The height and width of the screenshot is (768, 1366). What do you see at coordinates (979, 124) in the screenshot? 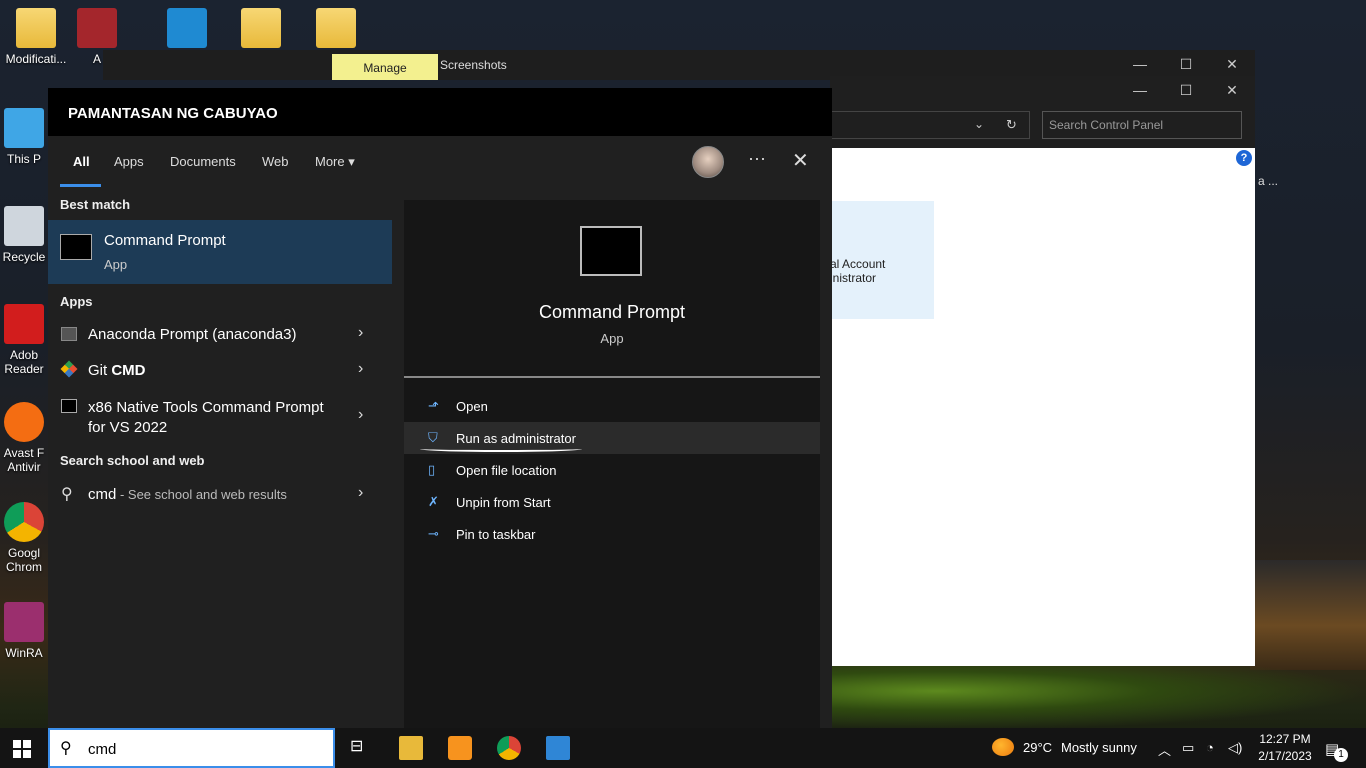
I see `chevron-down-icon: ⌄` at bounding box center [979, 124].